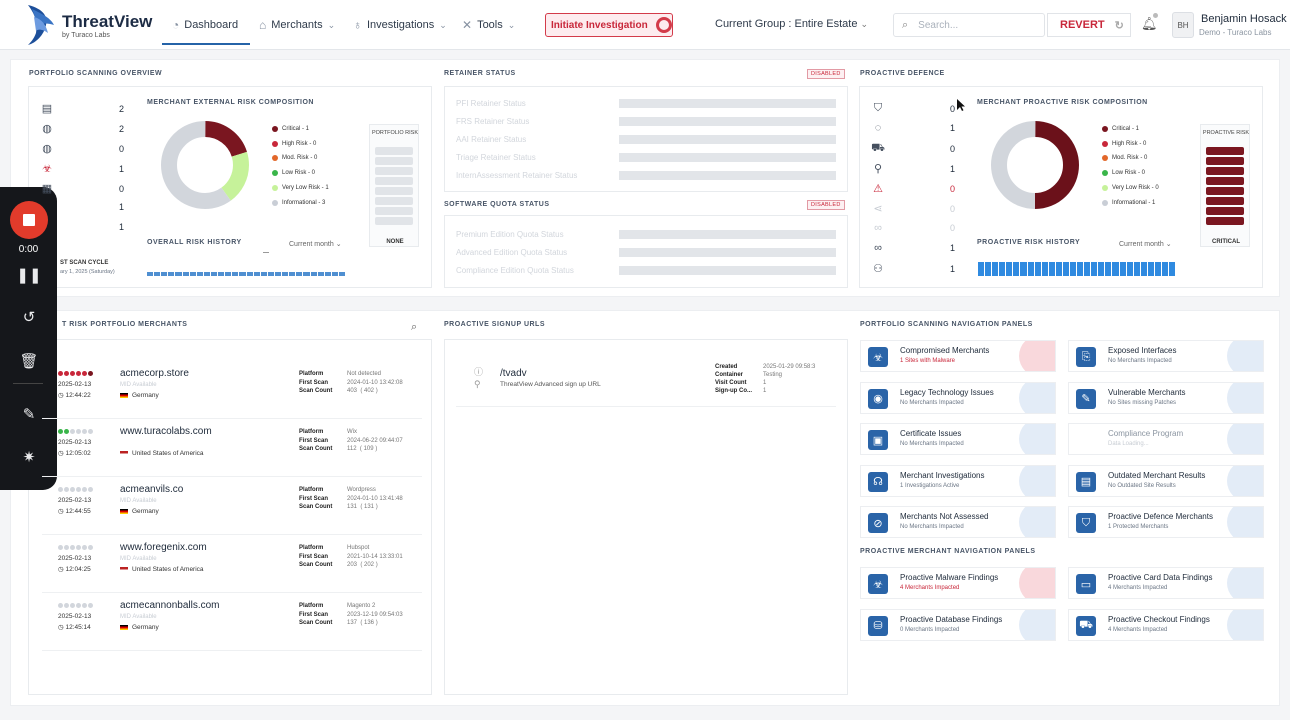 Image resolution: width=1290 pixels, height=720 pixels. I want to click on pause-icon: ❚❚, so click(29, 275).